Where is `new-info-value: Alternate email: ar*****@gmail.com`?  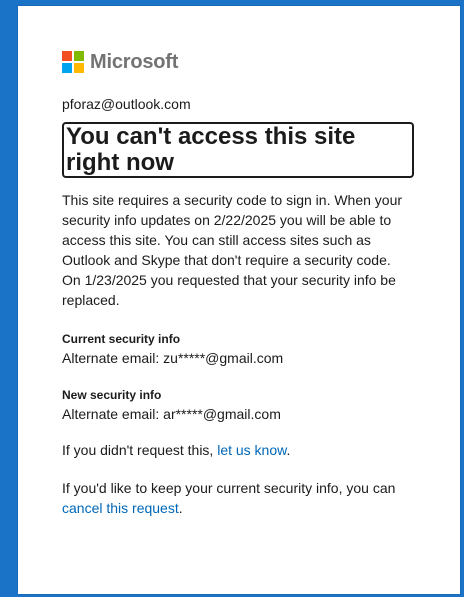 new-info-value: Alternate email: ar*****@gmail.com is located at coordinates (171, 414).